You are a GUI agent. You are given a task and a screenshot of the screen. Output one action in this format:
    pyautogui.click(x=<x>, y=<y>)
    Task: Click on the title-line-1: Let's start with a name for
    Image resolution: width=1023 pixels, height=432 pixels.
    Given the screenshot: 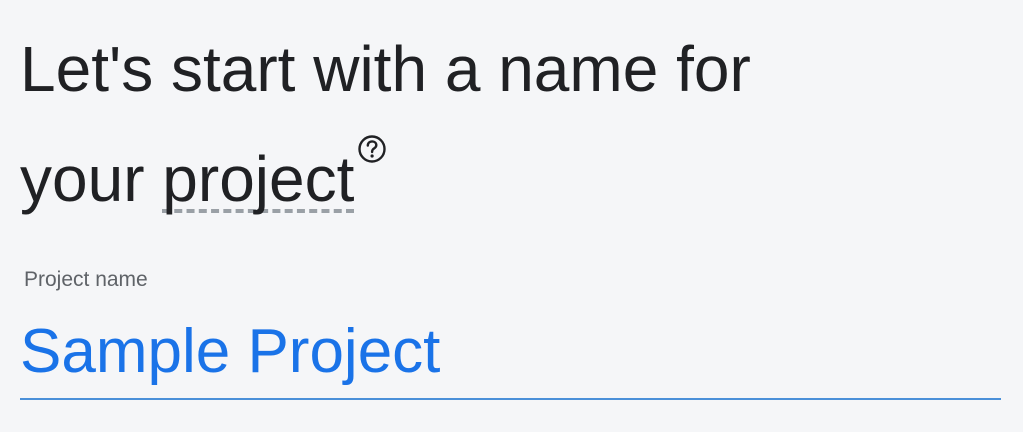 What is the action you would take?
    pyautogui.click(x=385, y=69)
    